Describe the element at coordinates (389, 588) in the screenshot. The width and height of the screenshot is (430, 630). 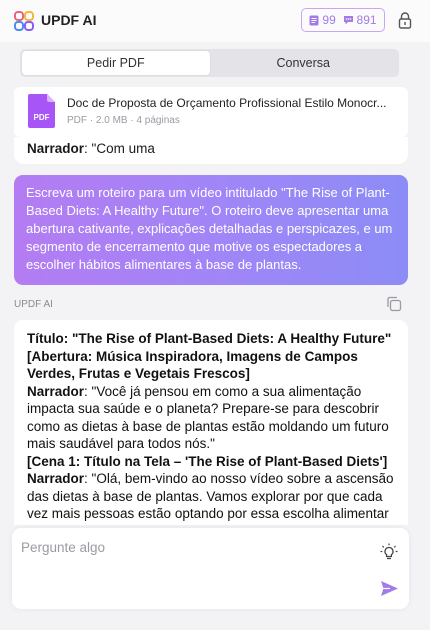
I see `send-icon` at that location.